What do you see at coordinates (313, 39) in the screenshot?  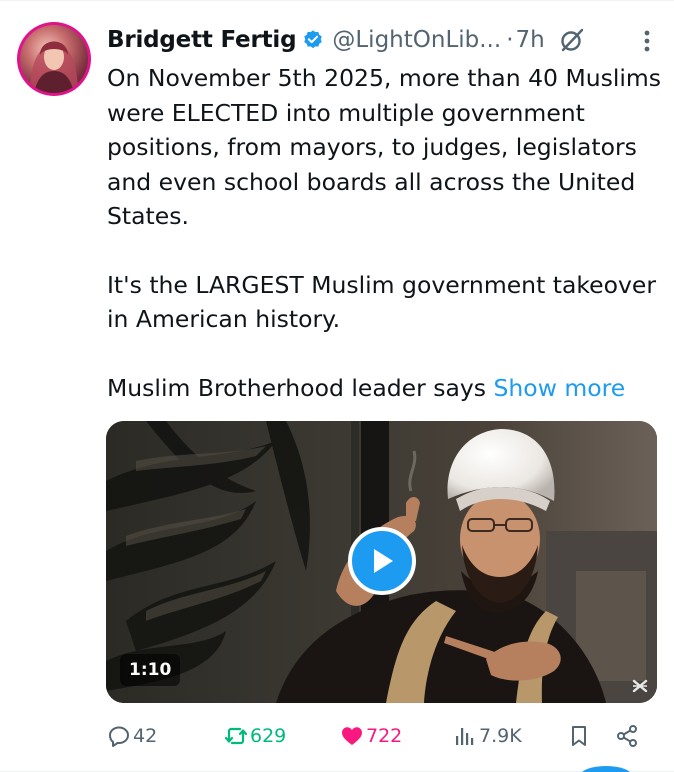 I see `verified-badge-icon` at bounding box center [313, 39].